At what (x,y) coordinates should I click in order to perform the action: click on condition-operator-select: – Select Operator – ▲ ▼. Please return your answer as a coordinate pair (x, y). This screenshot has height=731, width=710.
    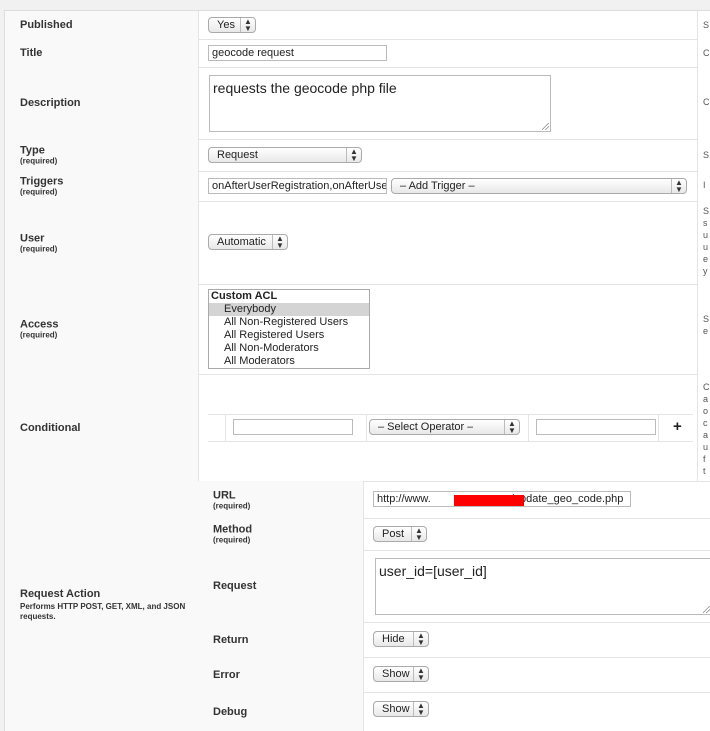
    Looking at the image, I should click on (444, 427).